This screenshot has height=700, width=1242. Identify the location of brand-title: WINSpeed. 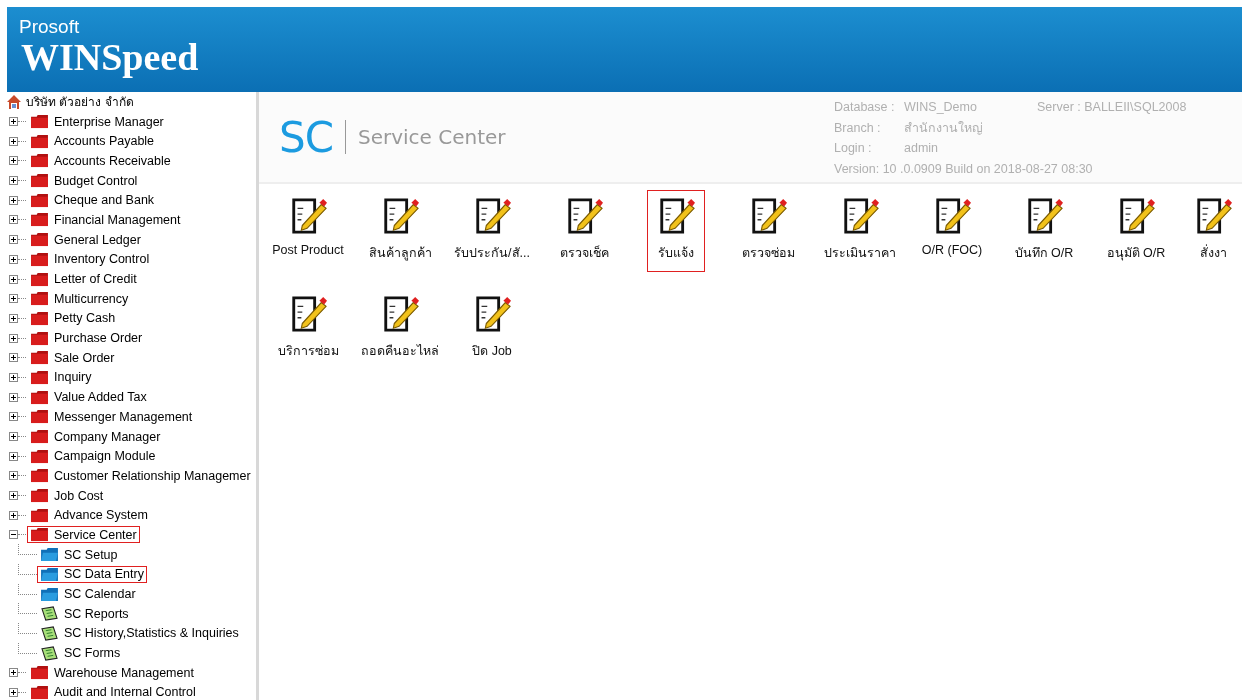
(110, 57).